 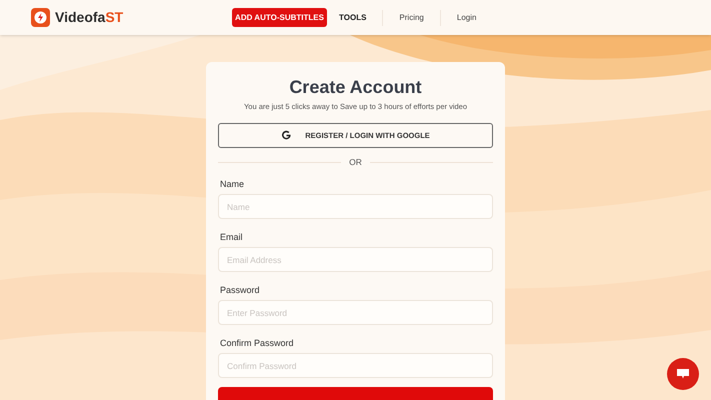 What do you see at coordinates (355, 87) in the screenshot?
I see `form-title: Create Account` at bounding box center [355, 87].